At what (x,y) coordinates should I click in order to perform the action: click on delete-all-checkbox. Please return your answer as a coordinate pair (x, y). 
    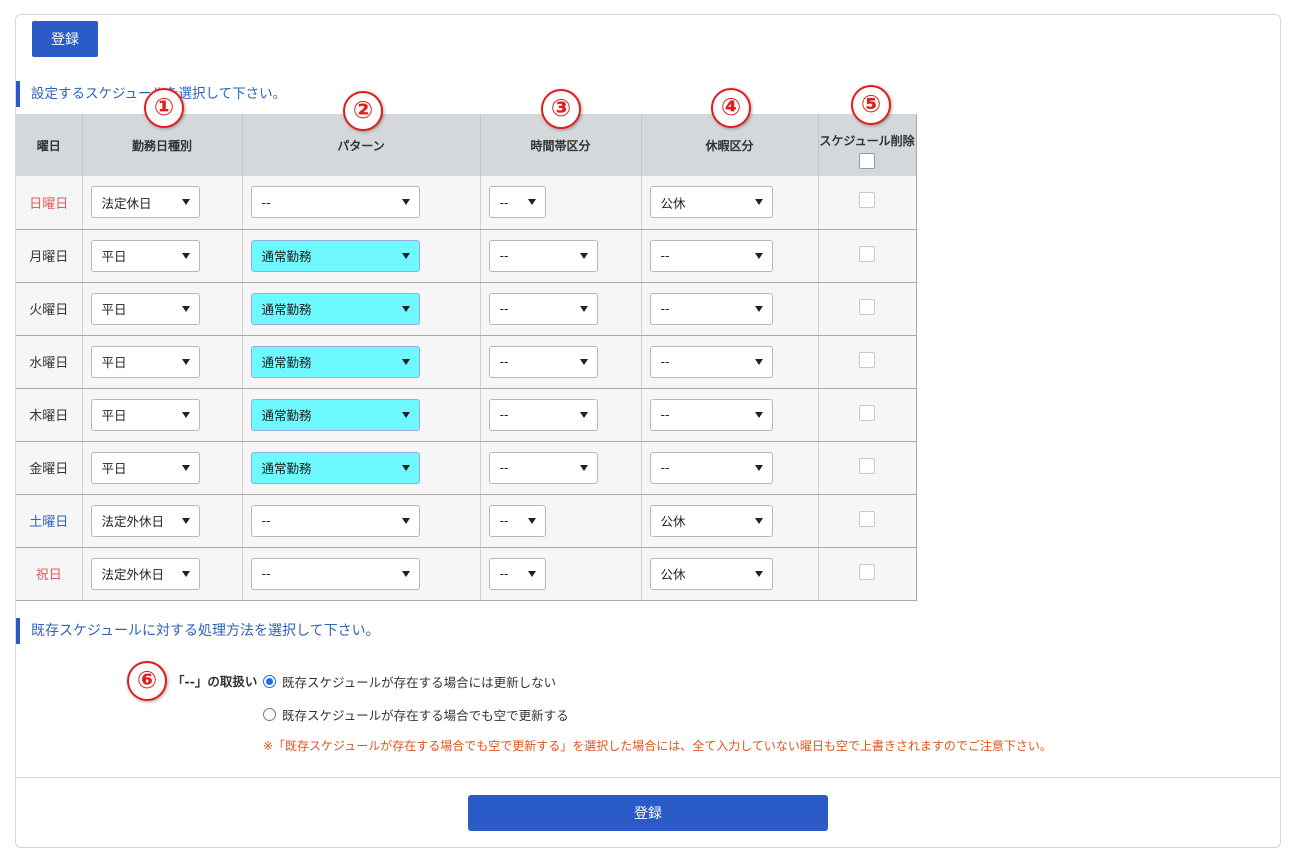
    Looking at the image, I should click on (867, 160).